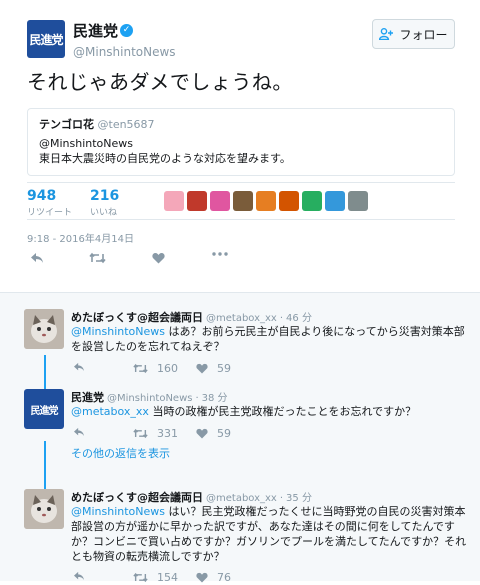  What do you see at coordinates (86, 143) in the screenshot?
I see `quoted-mention: @MinshintoNews` at bounding box center [86, 143].